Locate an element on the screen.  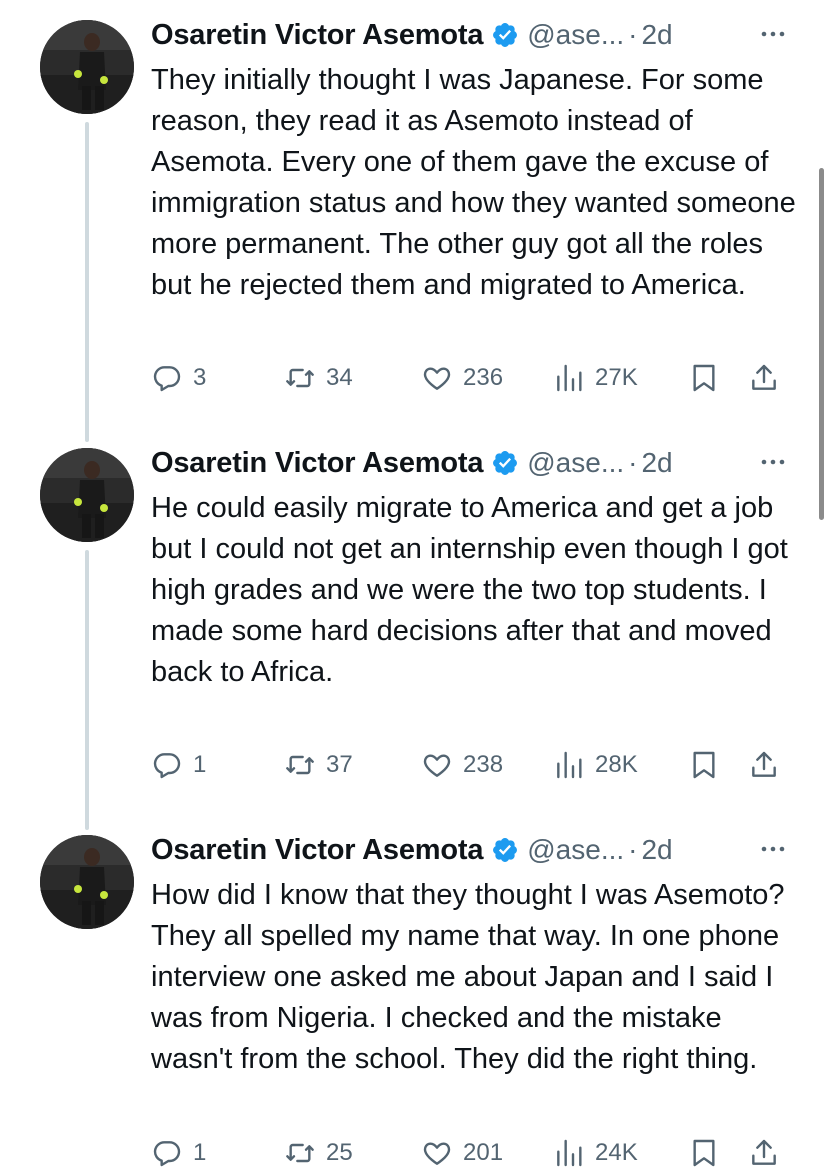
tweet-actions: 3 34 236 27K is located at coordinates (471, 378).